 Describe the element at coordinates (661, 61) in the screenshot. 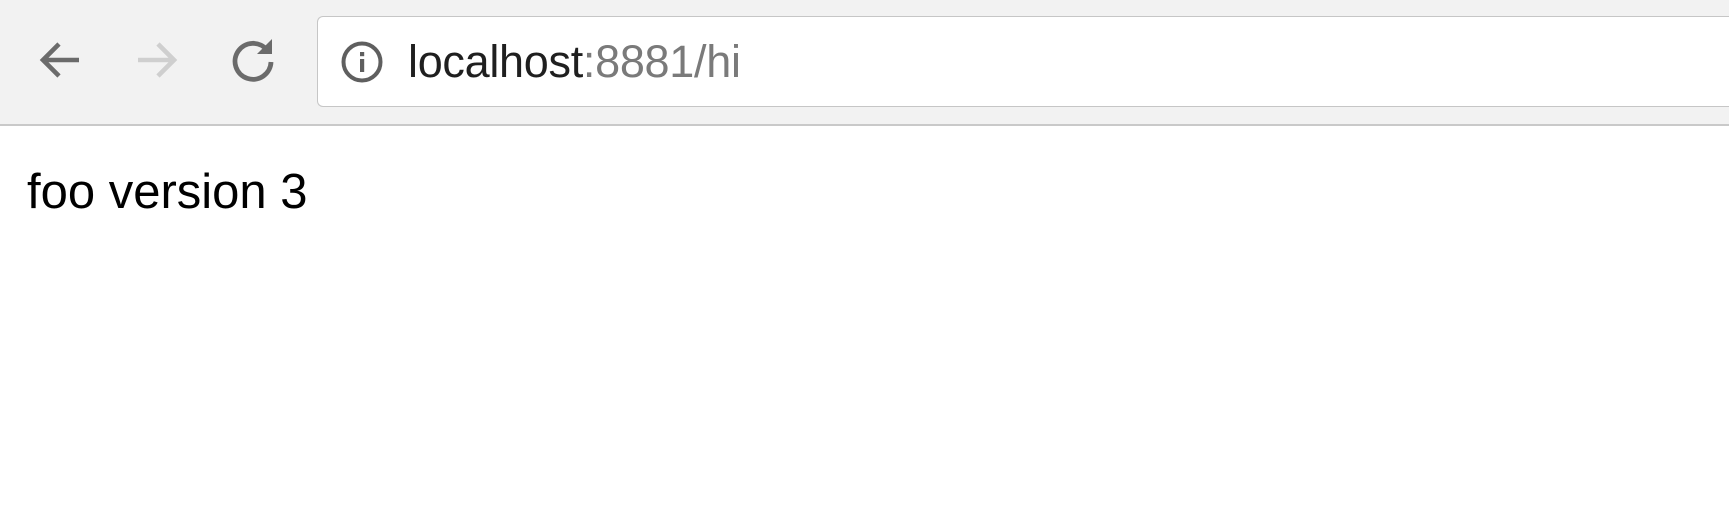

I see `url-port-path: :8881/hi` at that location.